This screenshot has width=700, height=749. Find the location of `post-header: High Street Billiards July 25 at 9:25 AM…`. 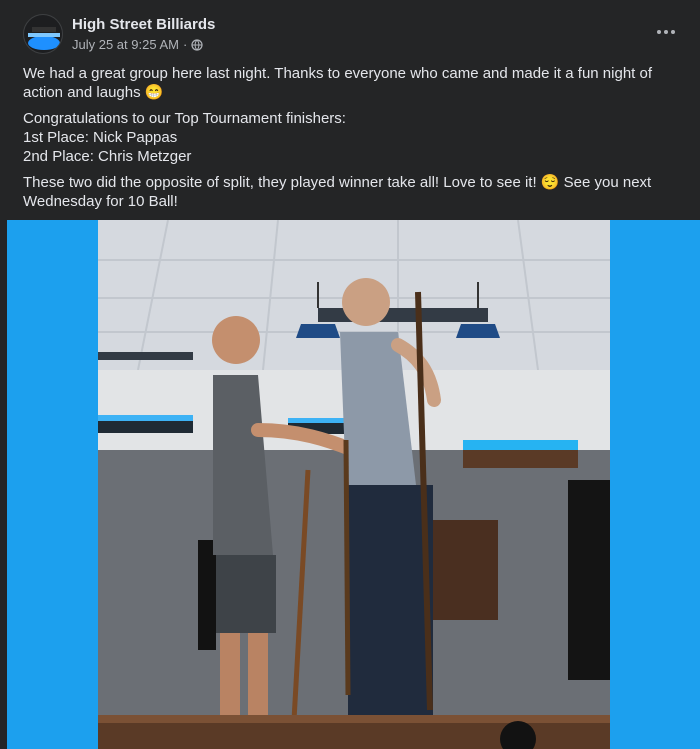

post-header: High Street Billiards July 25 at 9:25 AM… is located at coordinates (350, 32).